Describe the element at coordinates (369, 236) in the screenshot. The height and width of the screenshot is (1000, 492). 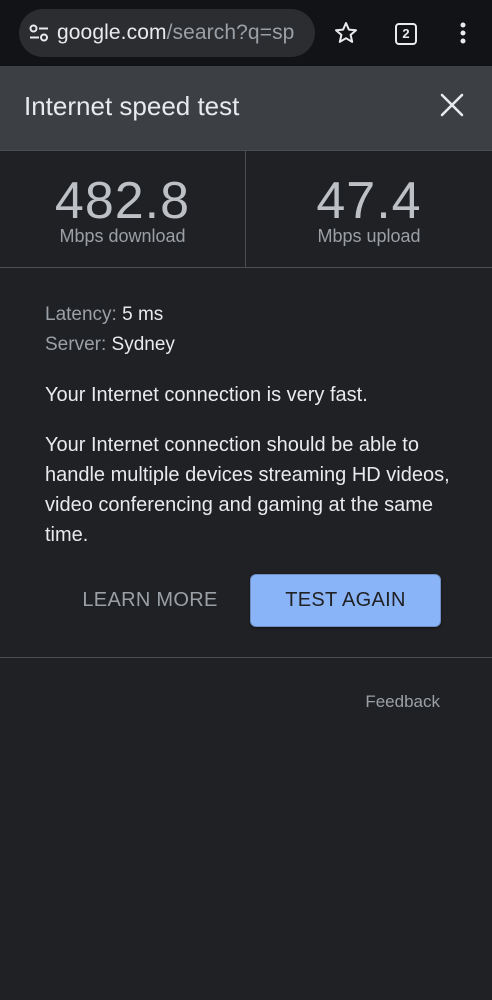
I see `upload-label: Mbps upload` at that location.